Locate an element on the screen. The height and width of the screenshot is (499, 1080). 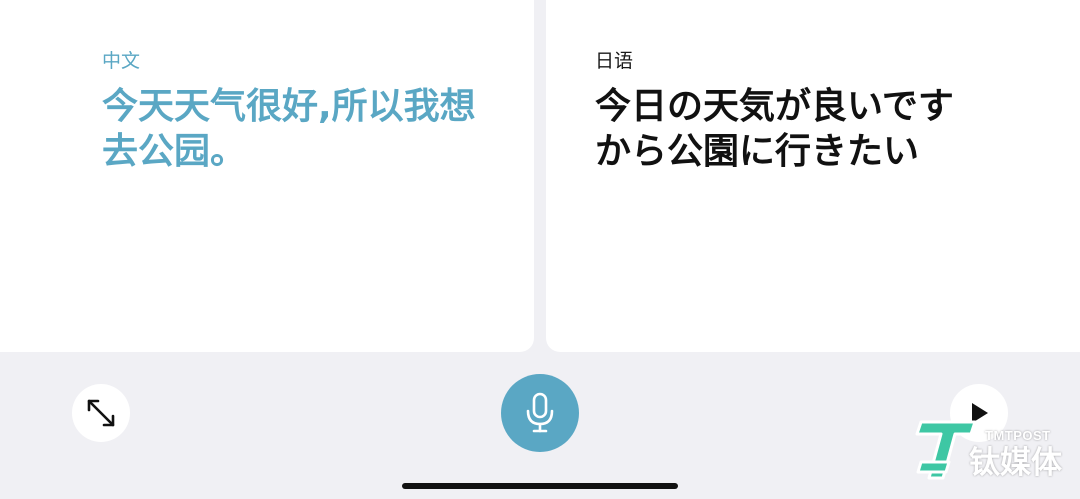
source-language-label: 中文 is located at coordinates (121, 61).